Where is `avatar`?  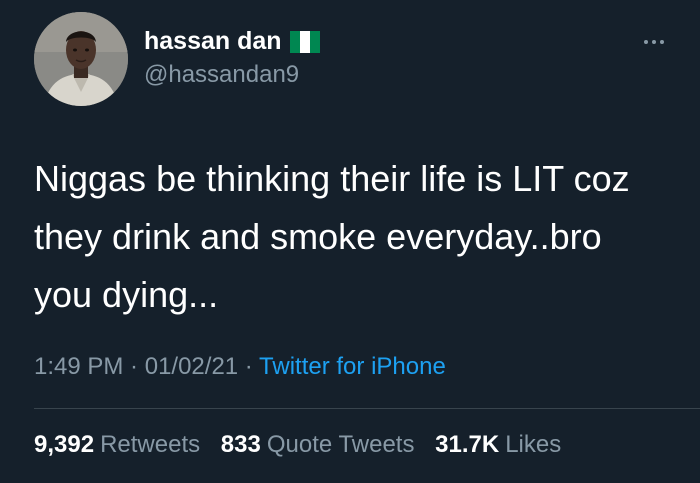 avatar is located at coordinates (81, 59).